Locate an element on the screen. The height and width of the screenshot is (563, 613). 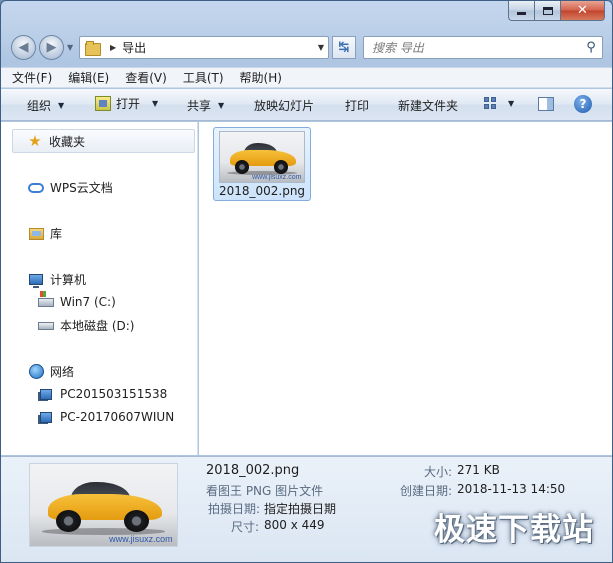
back-button: ◀ is located at coordinates (23, 47).